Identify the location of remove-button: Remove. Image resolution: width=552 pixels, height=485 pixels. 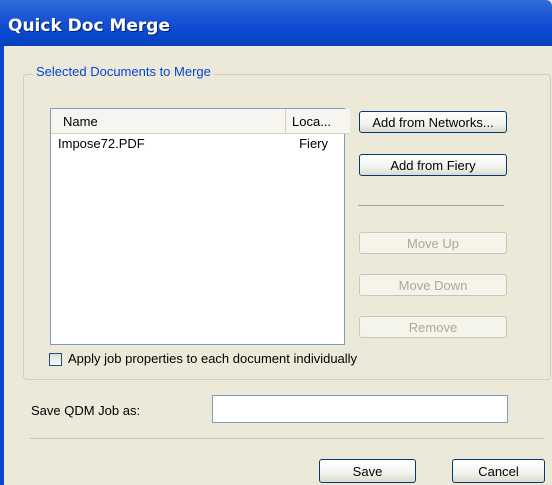
(433, 327).